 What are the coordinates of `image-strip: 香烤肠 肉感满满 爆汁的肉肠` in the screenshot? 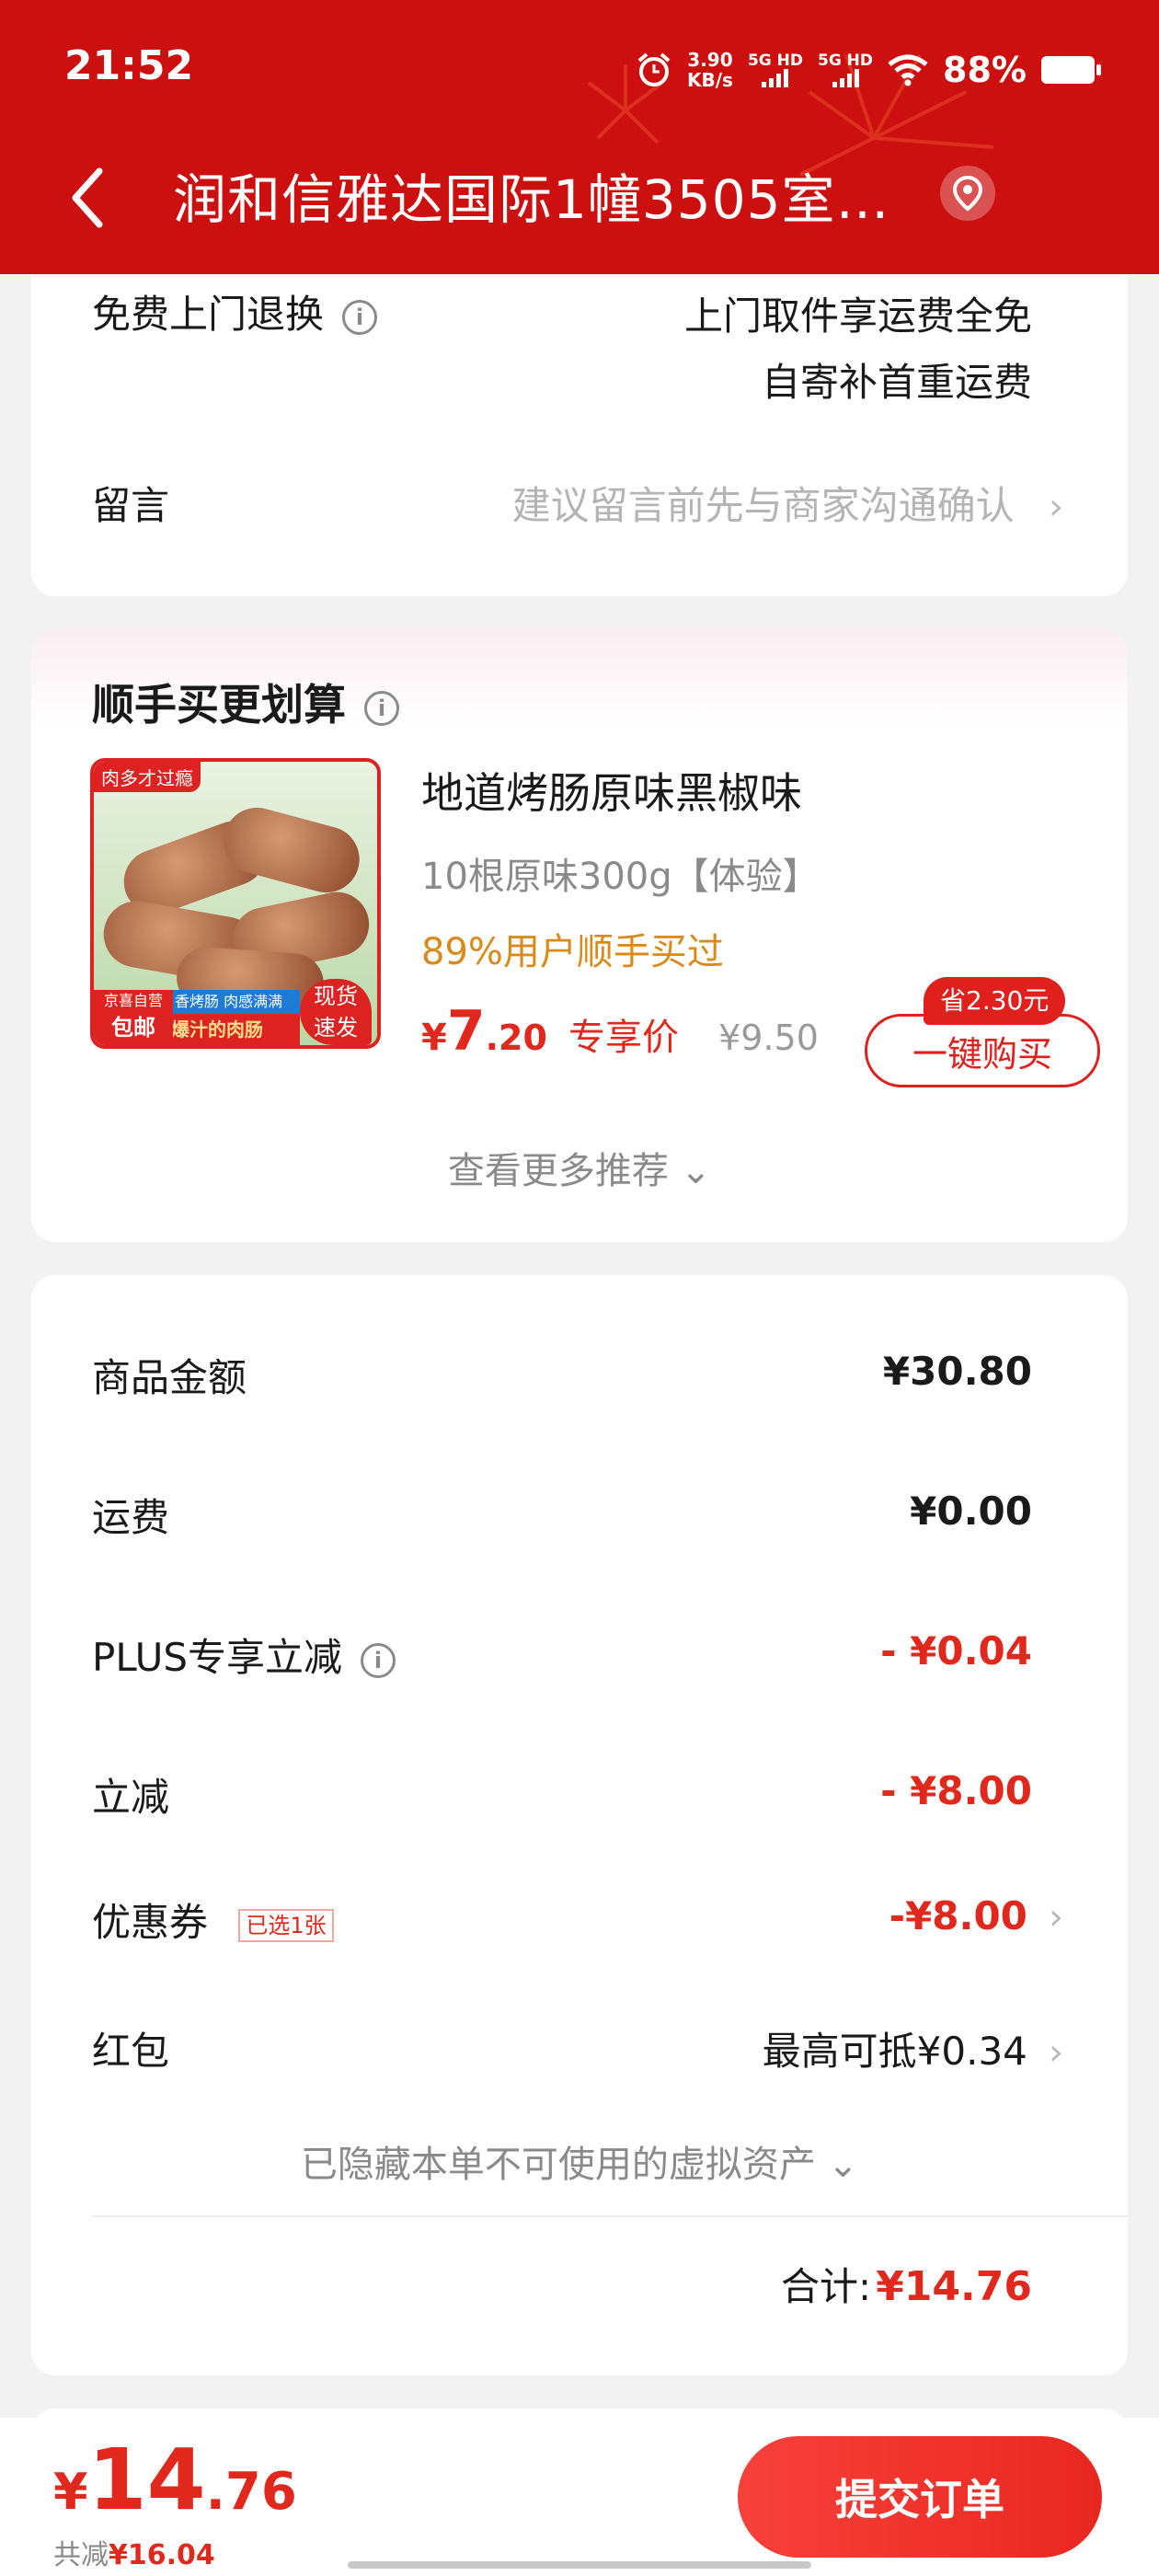 It's located at (235, 1018).